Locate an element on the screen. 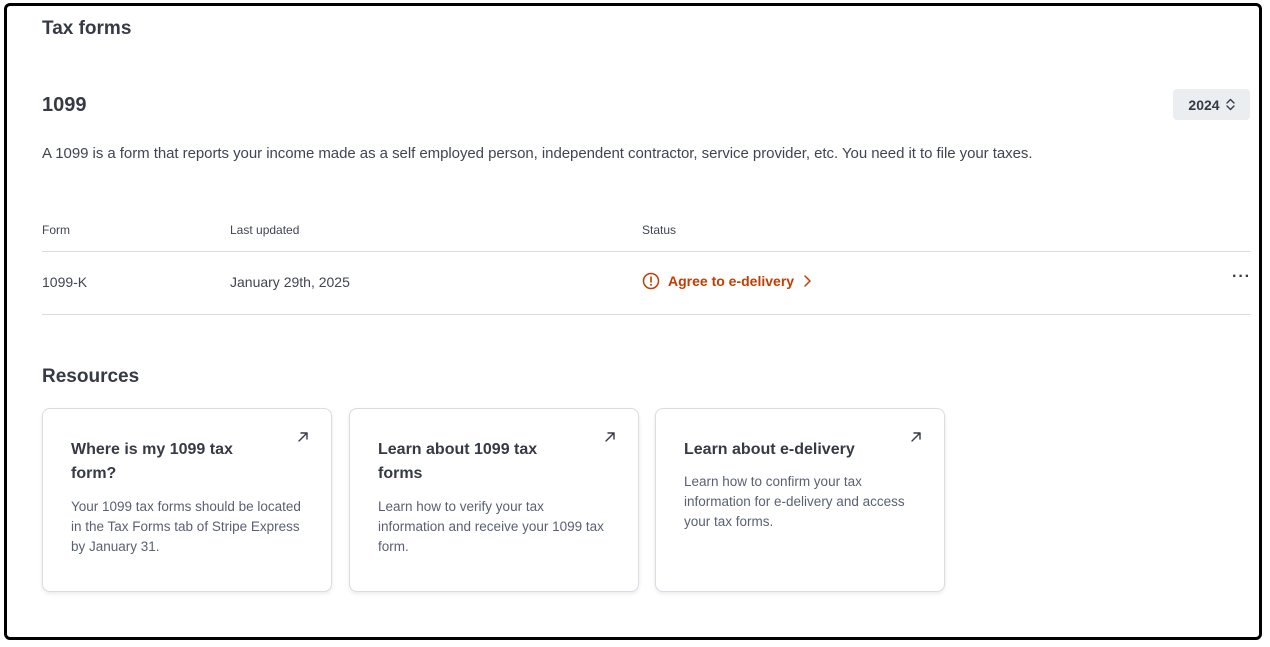  status-label: Agree to e-delivery is located at coordinates (731, 281).